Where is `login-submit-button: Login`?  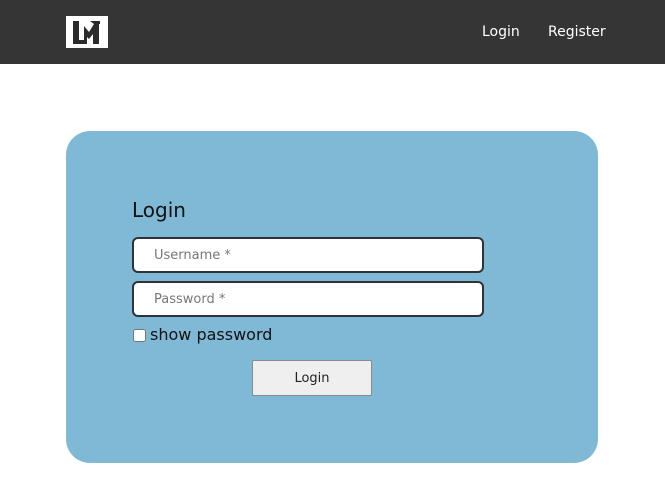 login-submit-button: Login is located at coordinates (312, 378).